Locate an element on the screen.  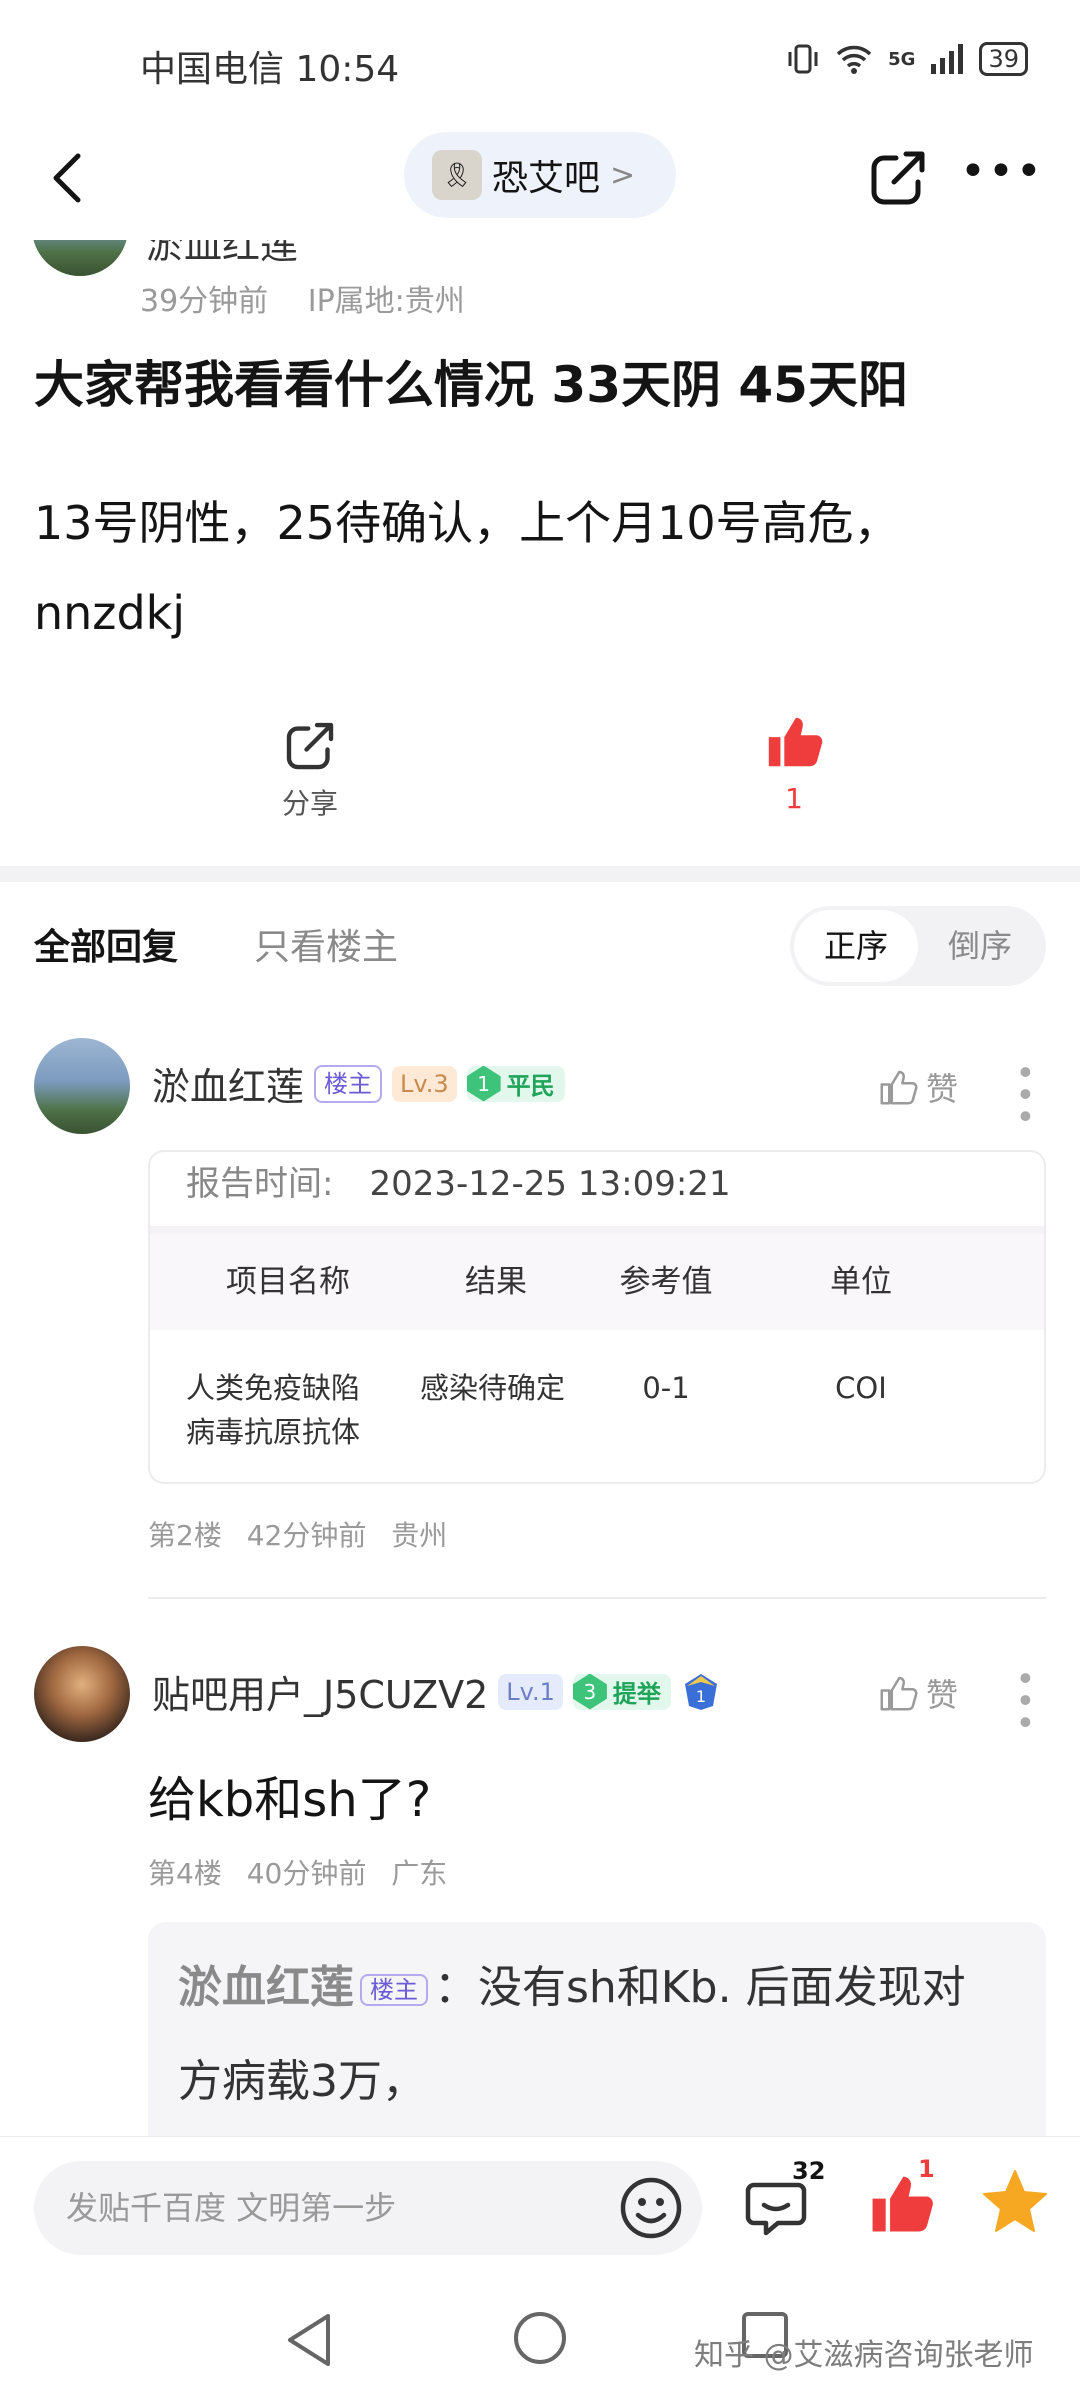
sub-reply-line: ：没有sh和Kb. 后面发现对 is located at coordinates (700, 1987).